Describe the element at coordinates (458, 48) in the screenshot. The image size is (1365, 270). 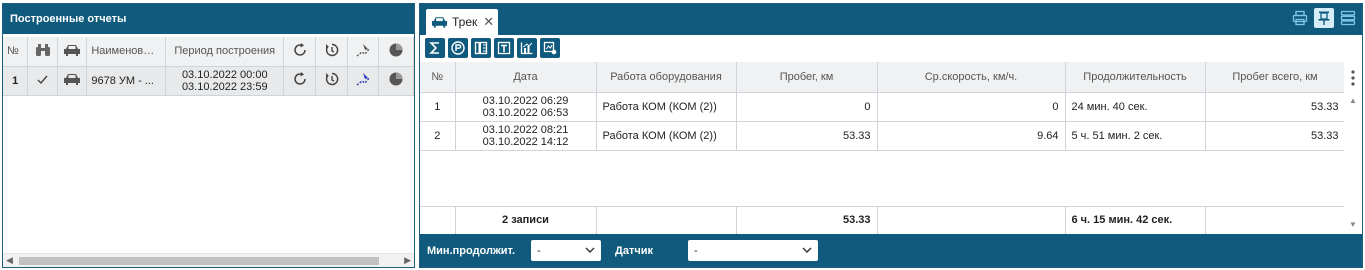
I see `parking-icon` at that location.